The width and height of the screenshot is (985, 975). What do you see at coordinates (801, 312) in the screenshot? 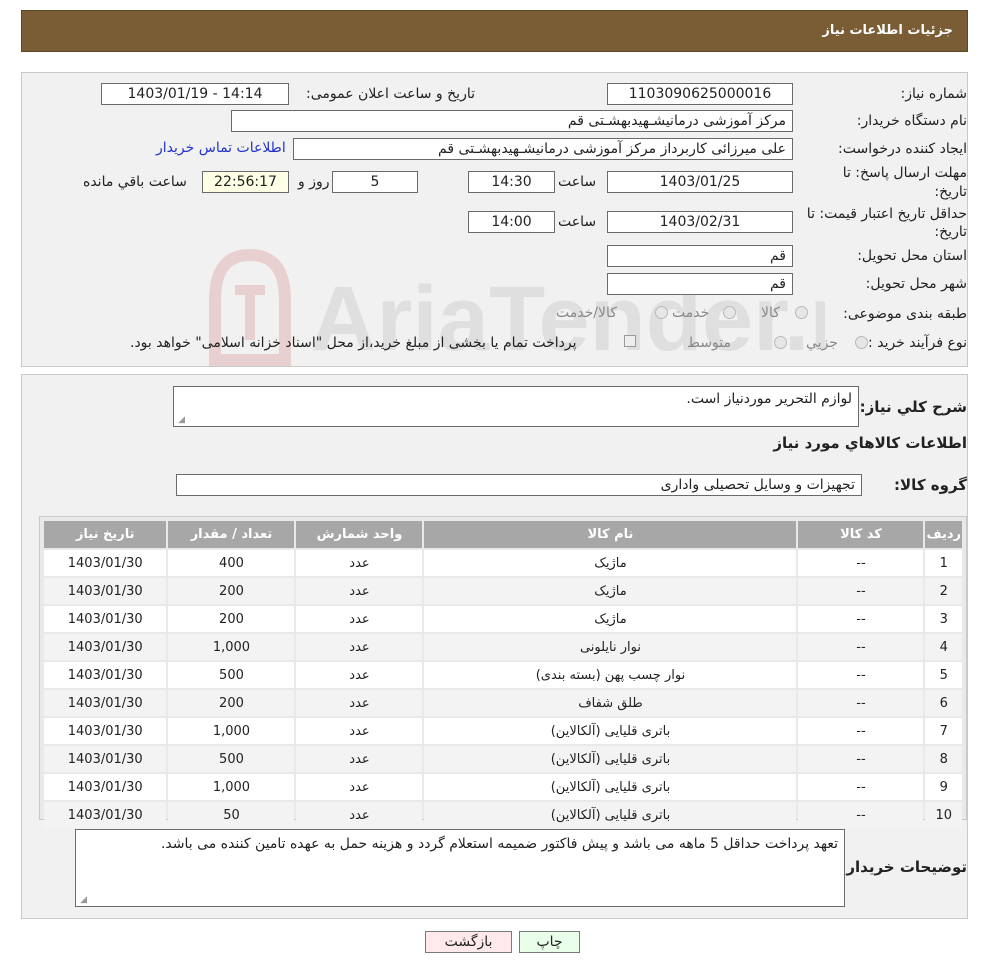
I see `category-goods-radio` at bounding box center [801, 312].